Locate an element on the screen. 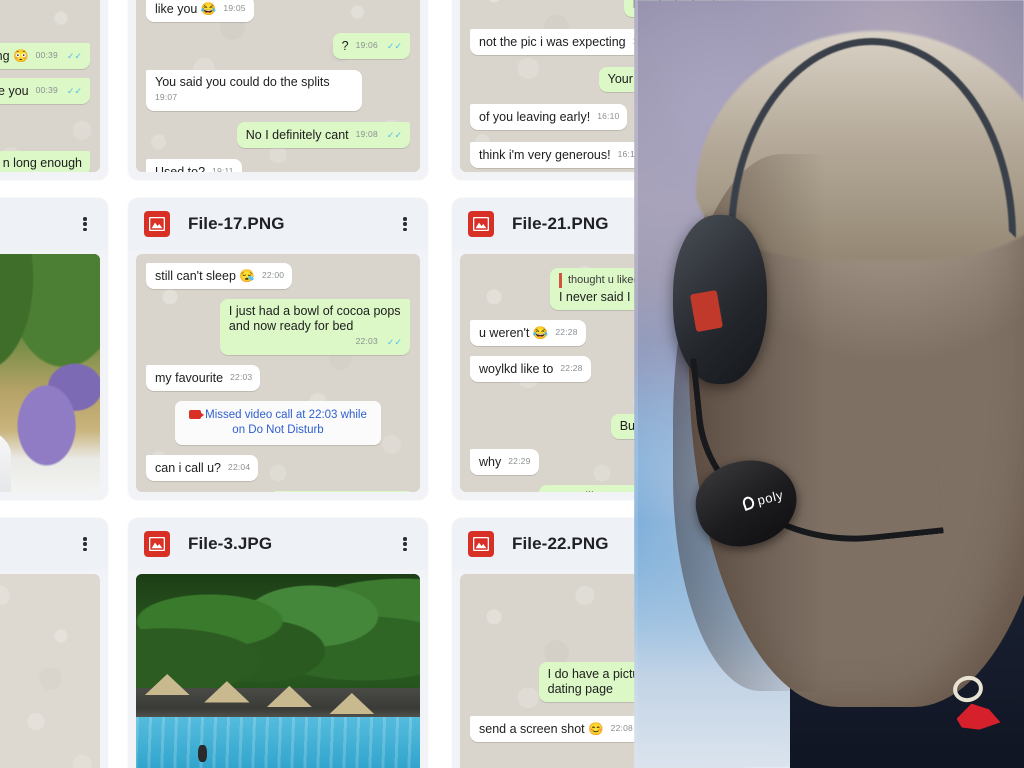 This screenshot has height=768, width=1024. chat-bubble: woylkd like to 22:28 is located at coordinates (530, 369).